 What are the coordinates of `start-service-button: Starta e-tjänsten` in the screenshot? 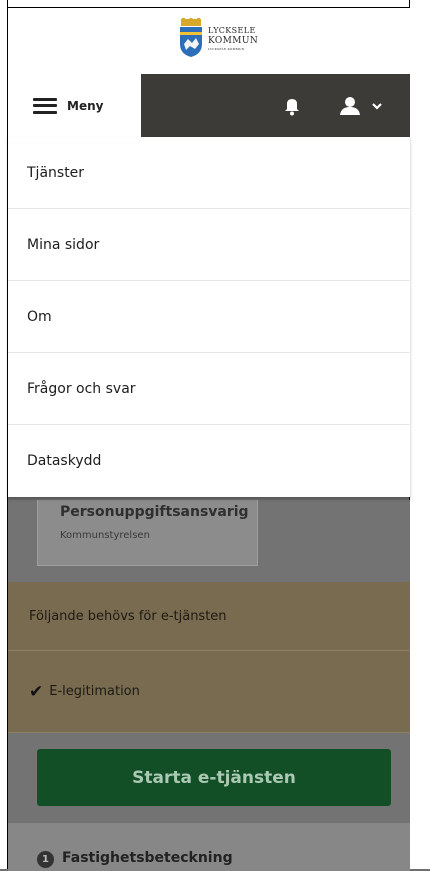 It's located at (214, 777).